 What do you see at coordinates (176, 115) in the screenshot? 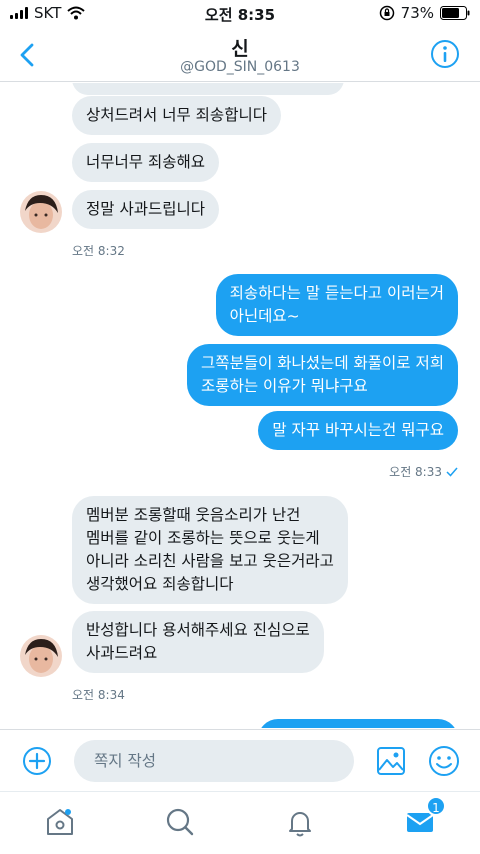
I see `message-bubble: 상처드려서 너무 죄송합니다` at bounding box center [176, 115].